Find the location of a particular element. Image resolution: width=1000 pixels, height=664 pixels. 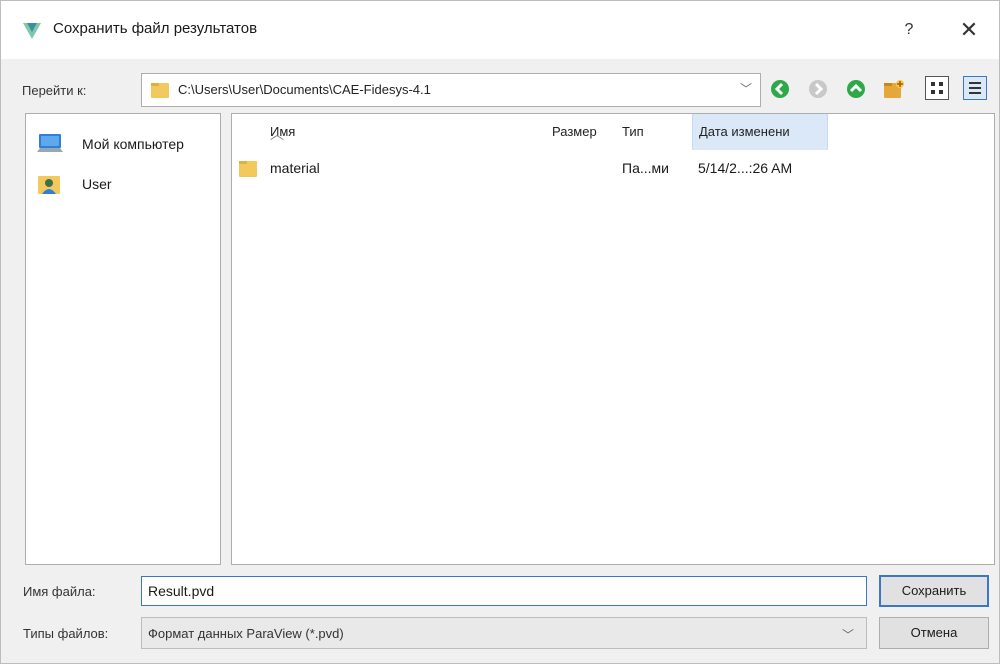

path-text: C:\Users\User\Documents\CAE-Fidesys-4.1 is located at coordinates (304, 89).